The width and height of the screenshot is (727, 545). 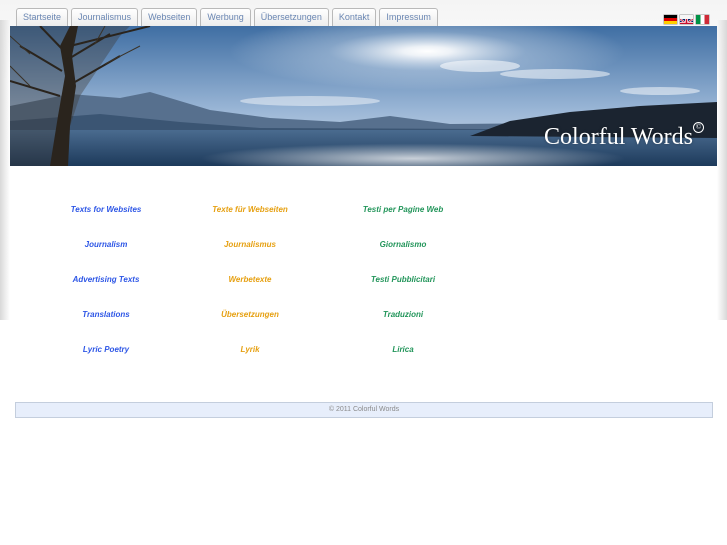 I want to click on footer-bar: © 2011 Colorful Words, so click(x=364, y=410).